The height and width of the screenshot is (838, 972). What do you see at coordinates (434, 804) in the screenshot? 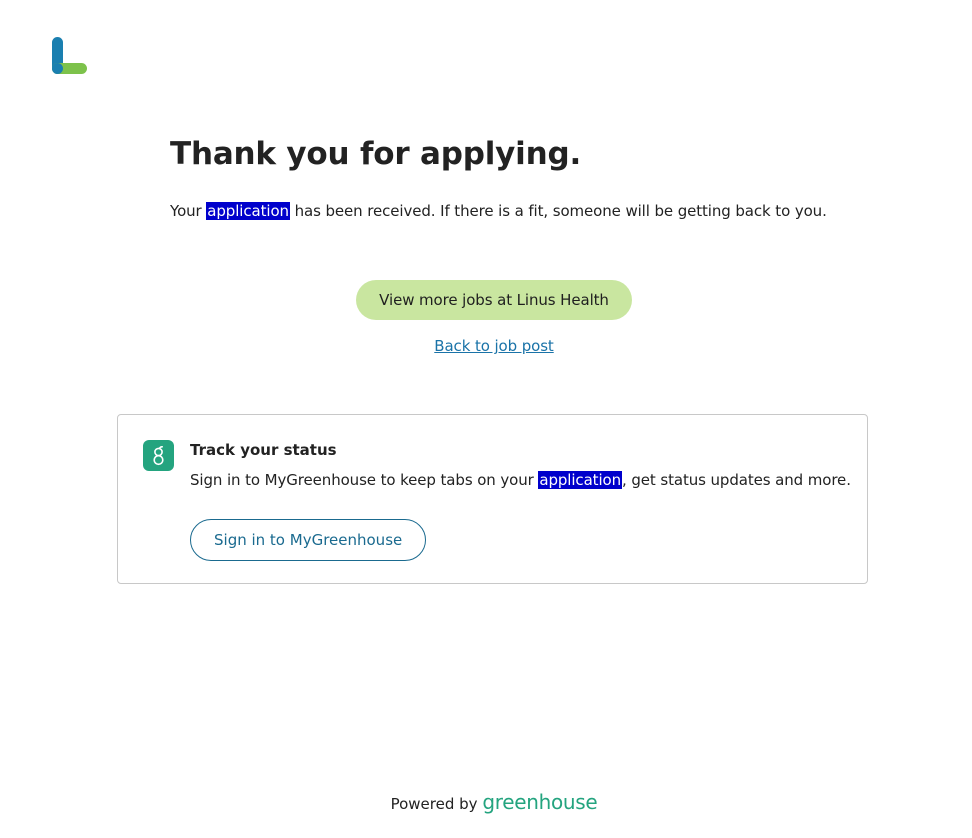
I see `powered-by-label: Powered by` at bounding box center [434, 804].